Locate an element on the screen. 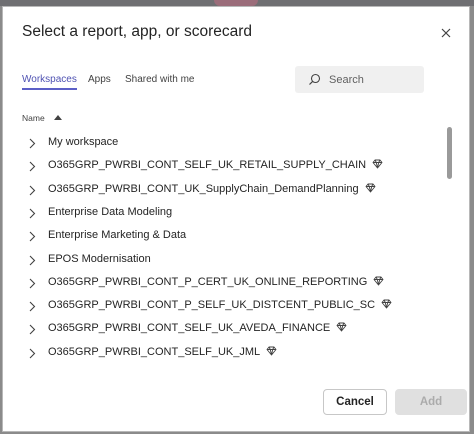  workspace-name: O365GRP_PWRBI_CONT_SELF_UK_JML is located at coordinates (154, 351).